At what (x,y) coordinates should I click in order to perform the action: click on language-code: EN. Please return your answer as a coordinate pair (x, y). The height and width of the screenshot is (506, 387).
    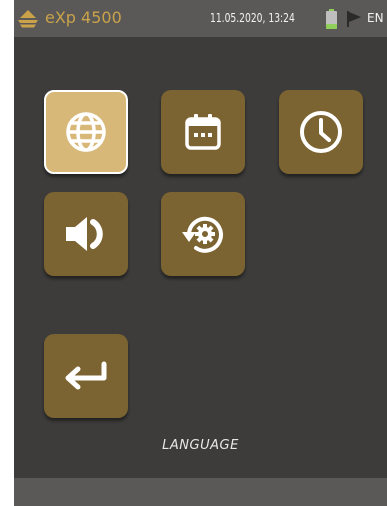
    Looking at the image, I should click on (375, 18).